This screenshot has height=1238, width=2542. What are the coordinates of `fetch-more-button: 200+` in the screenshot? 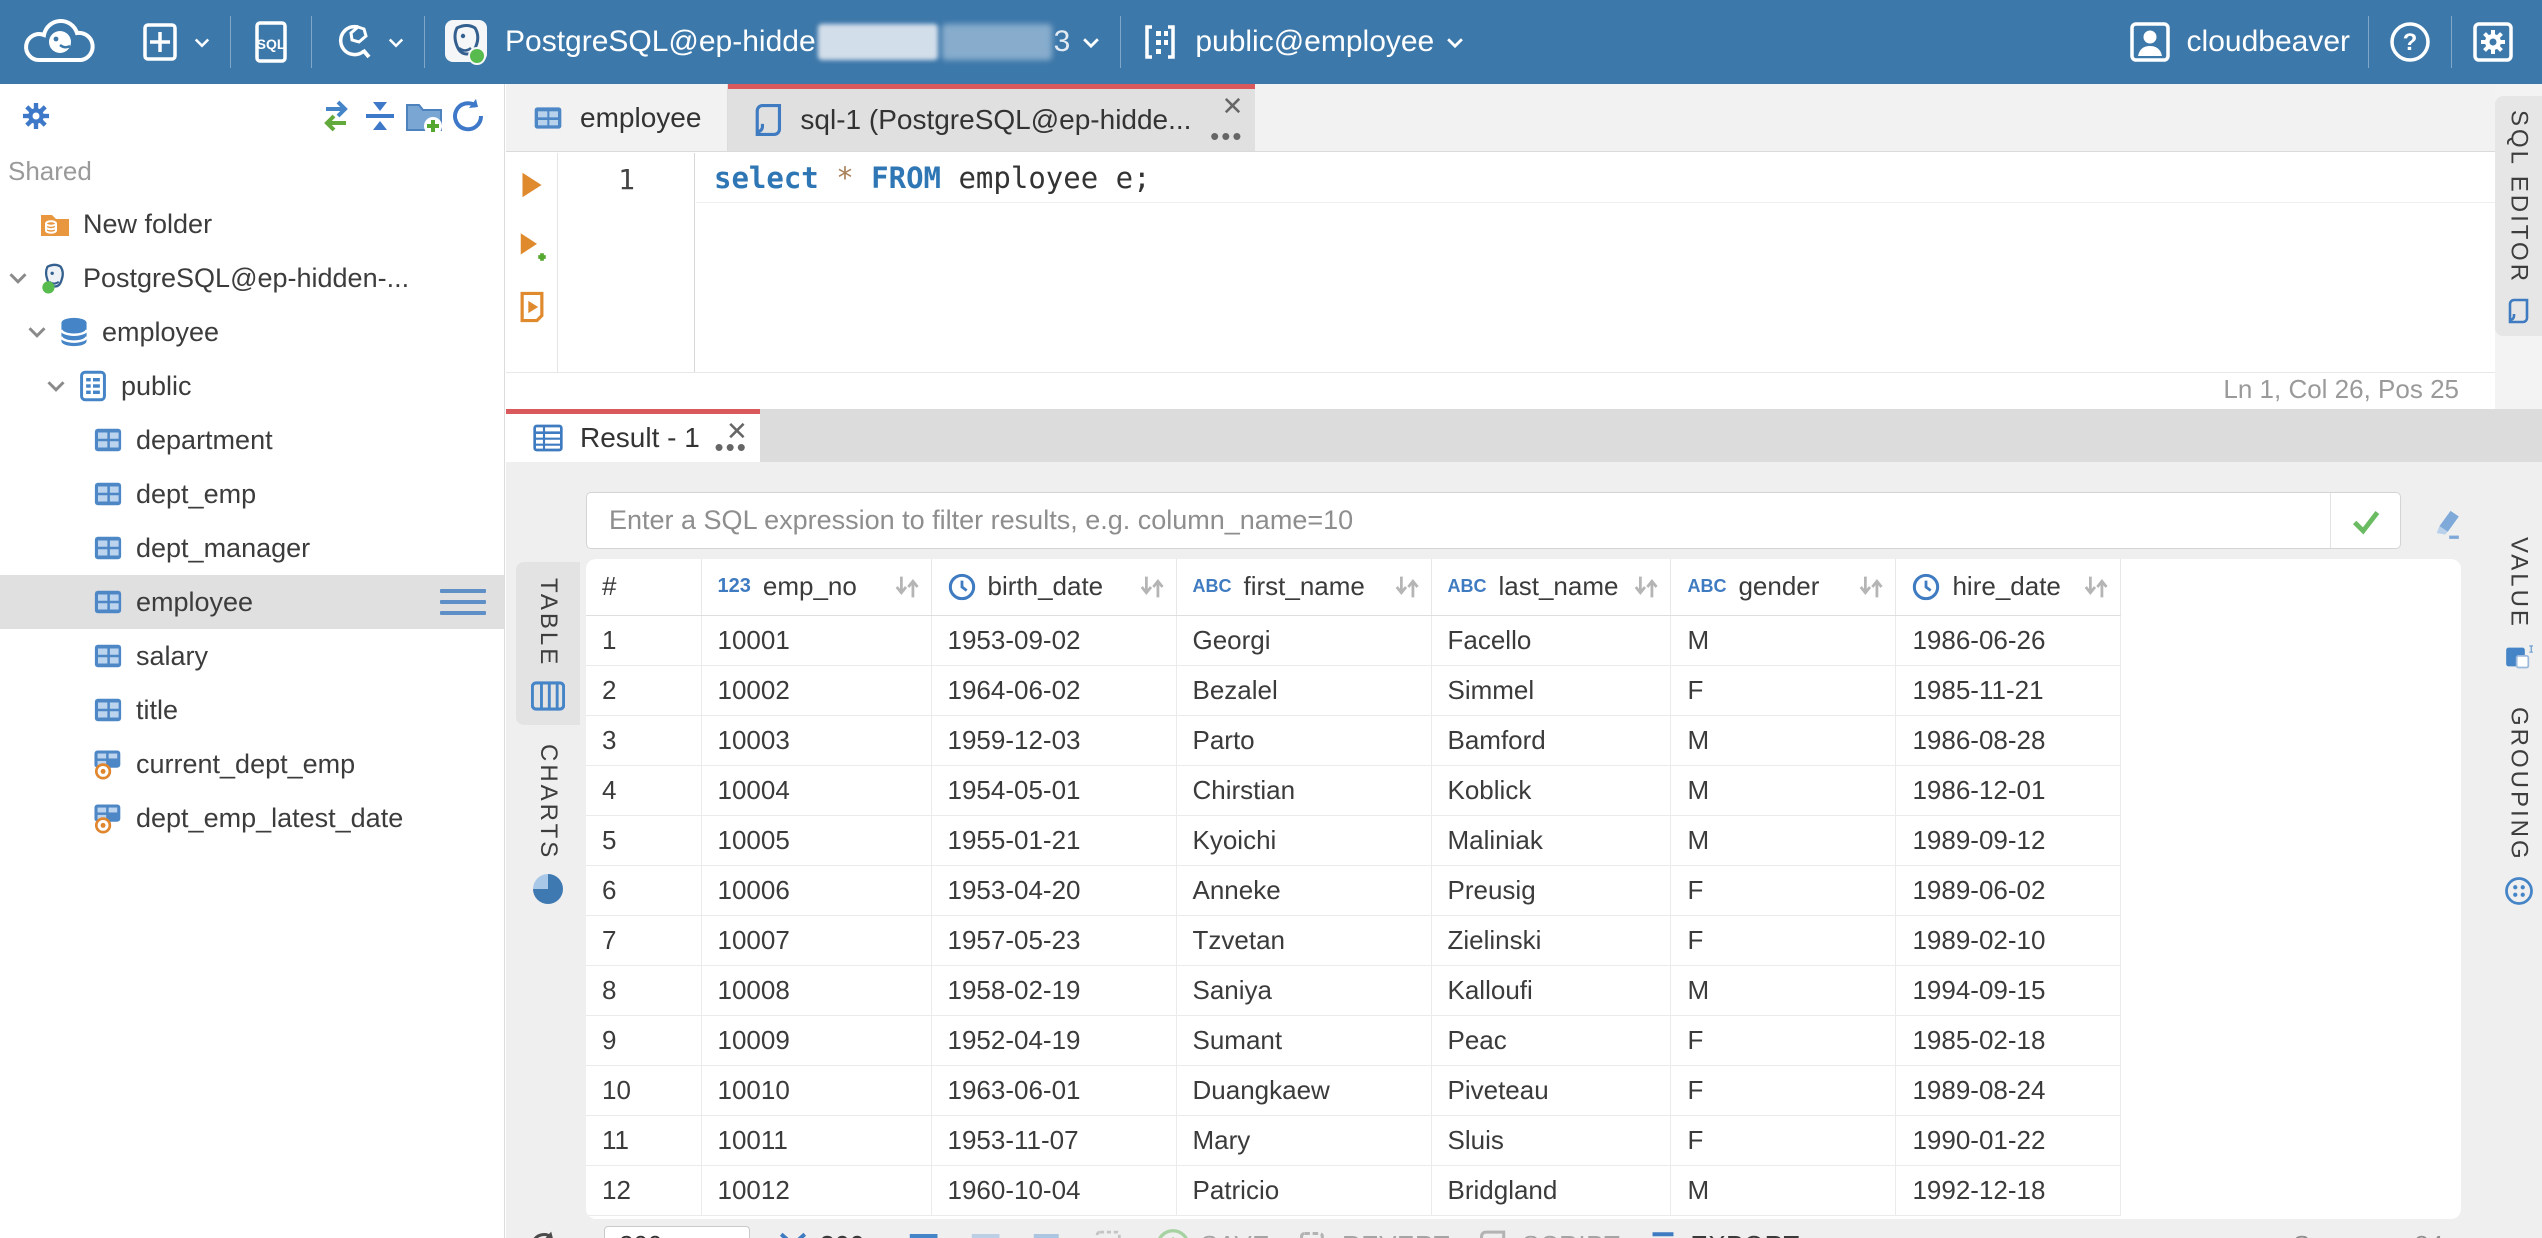 It's located at (828, 1233).